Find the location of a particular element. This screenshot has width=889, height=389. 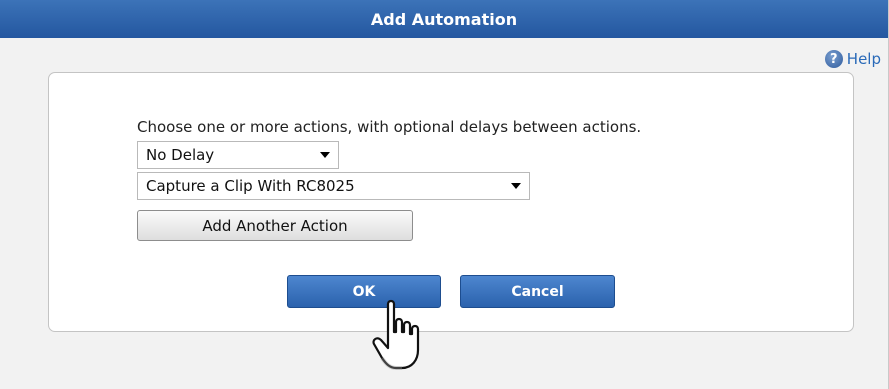

hand-pointer-cursor-icon is located at coordinates (396, 334).